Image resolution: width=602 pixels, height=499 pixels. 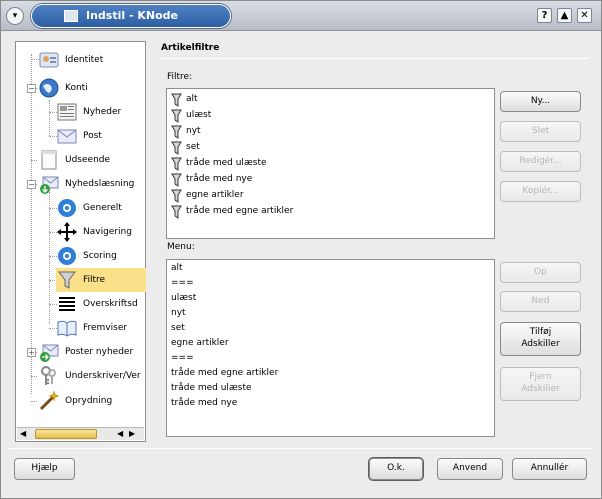 I want to click on window-title: Indstil - KNode, so click(x=132, y=15).